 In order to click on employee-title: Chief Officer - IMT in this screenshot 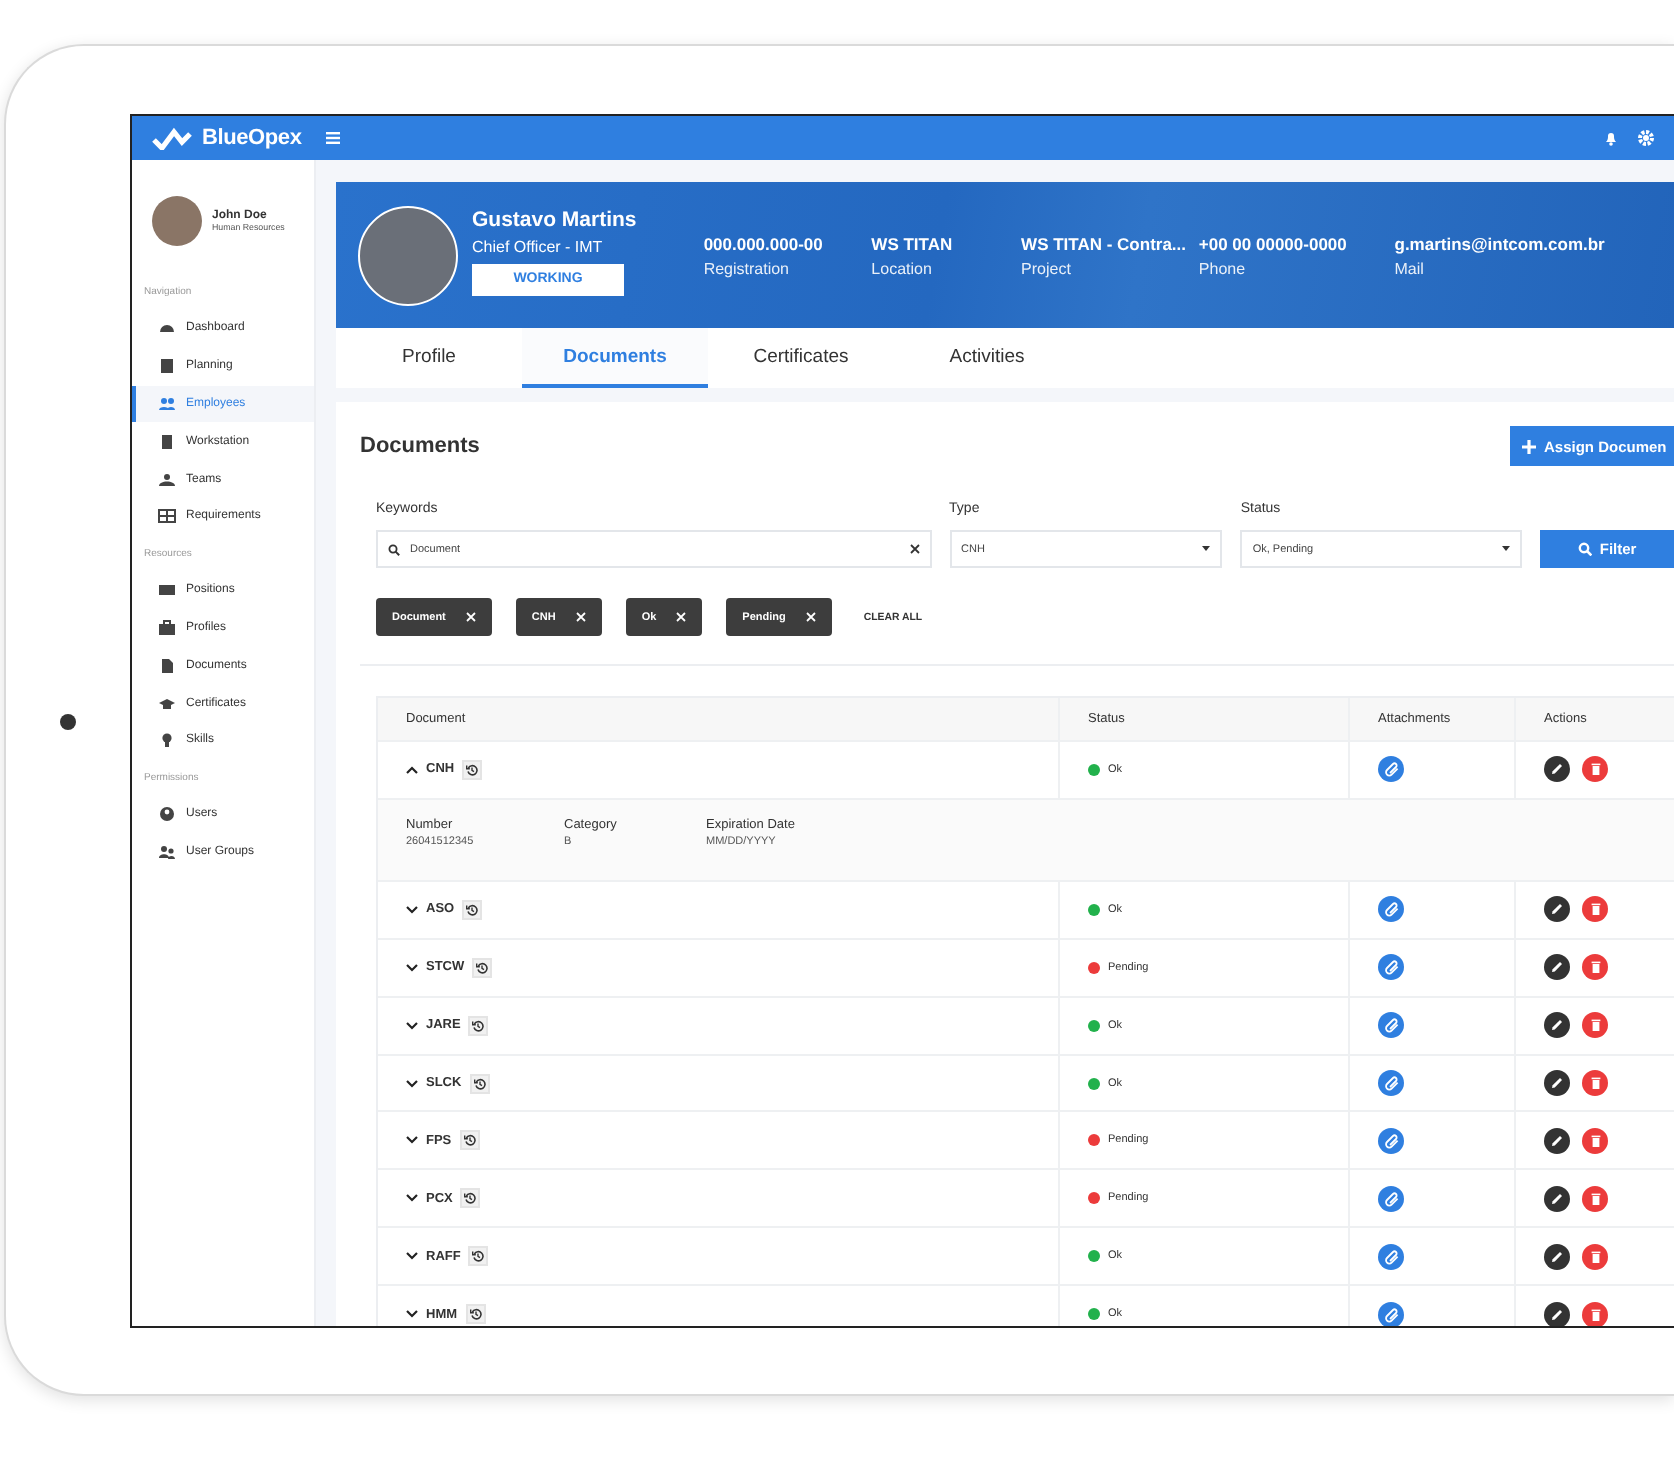, I will do `click(538, 246)`.